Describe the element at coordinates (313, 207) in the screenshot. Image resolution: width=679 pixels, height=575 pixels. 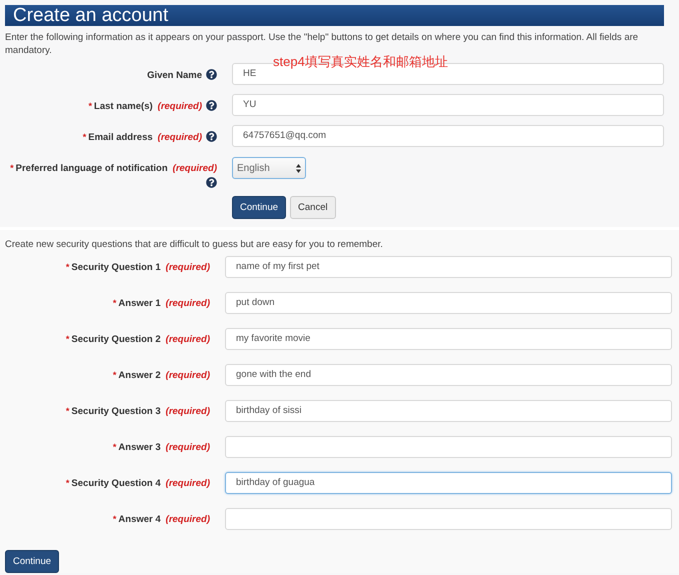
I see `cancel-button: Cancel` at that location.